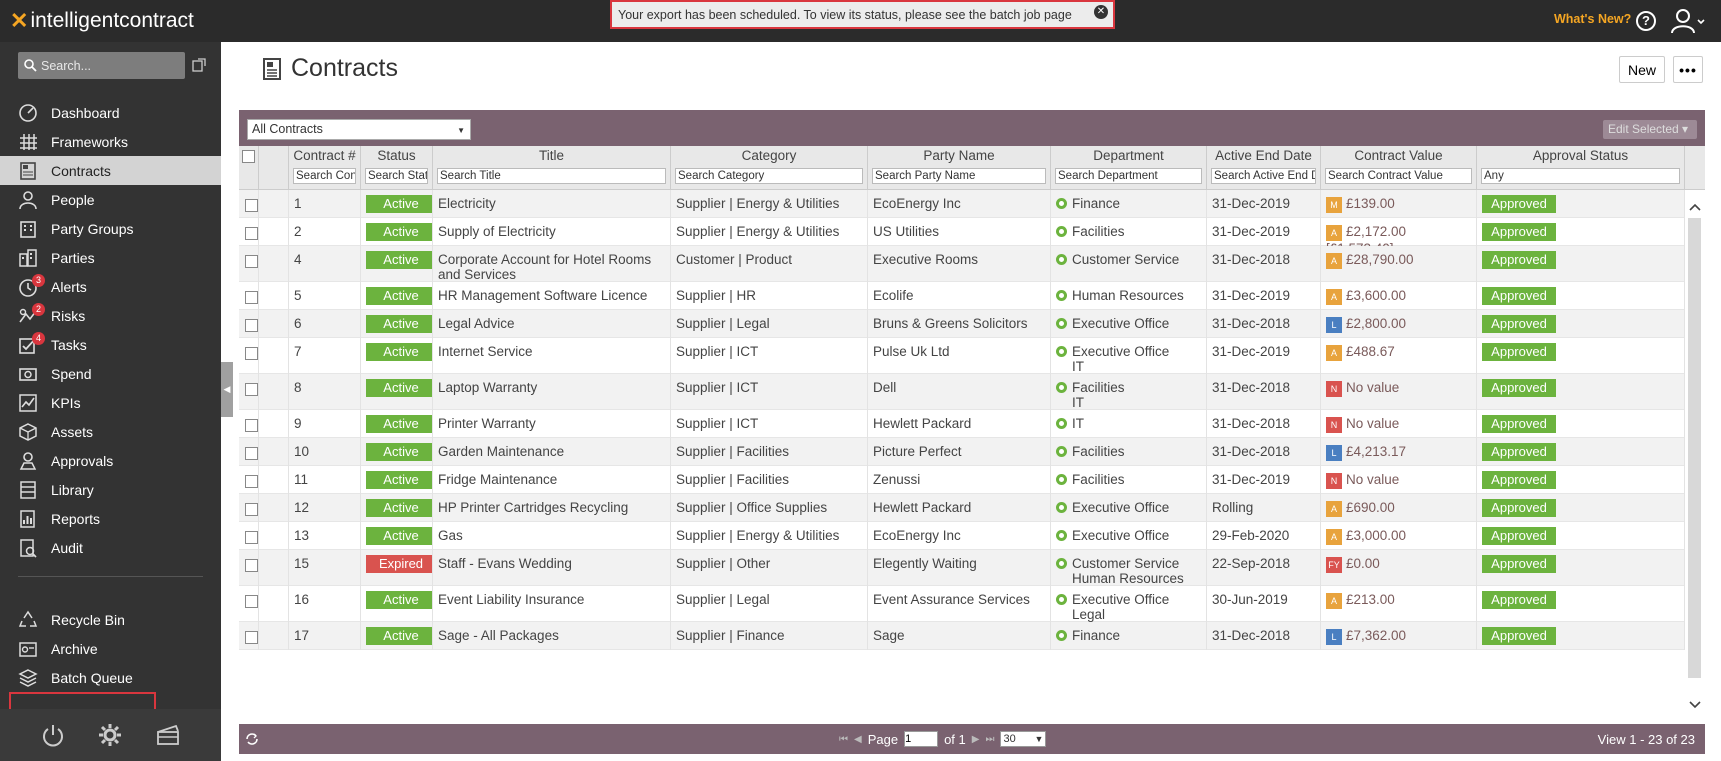 This screenshot has width=1721, height=761. Describe the element at coordinates (1695, 705) in the screenshot. I see `scroll-down-icon` at that location.